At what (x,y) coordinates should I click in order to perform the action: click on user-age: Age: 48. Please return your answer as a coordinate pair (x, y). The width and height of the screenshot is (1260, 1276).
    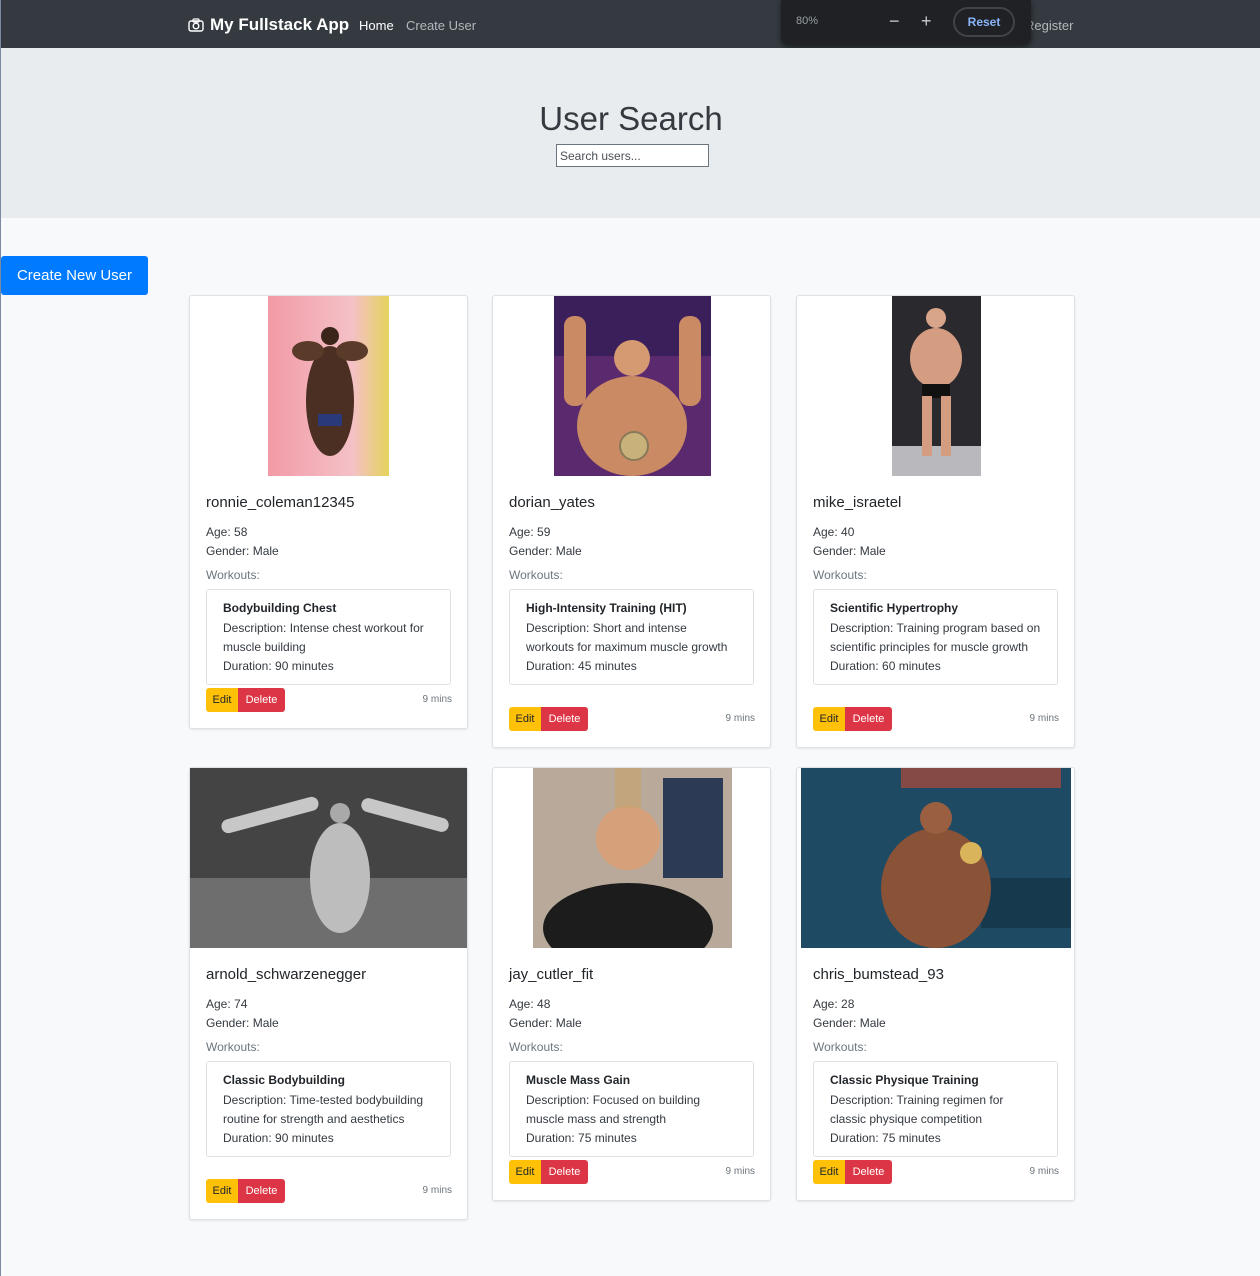
    Looking at the image, I should click on (530, 1004).